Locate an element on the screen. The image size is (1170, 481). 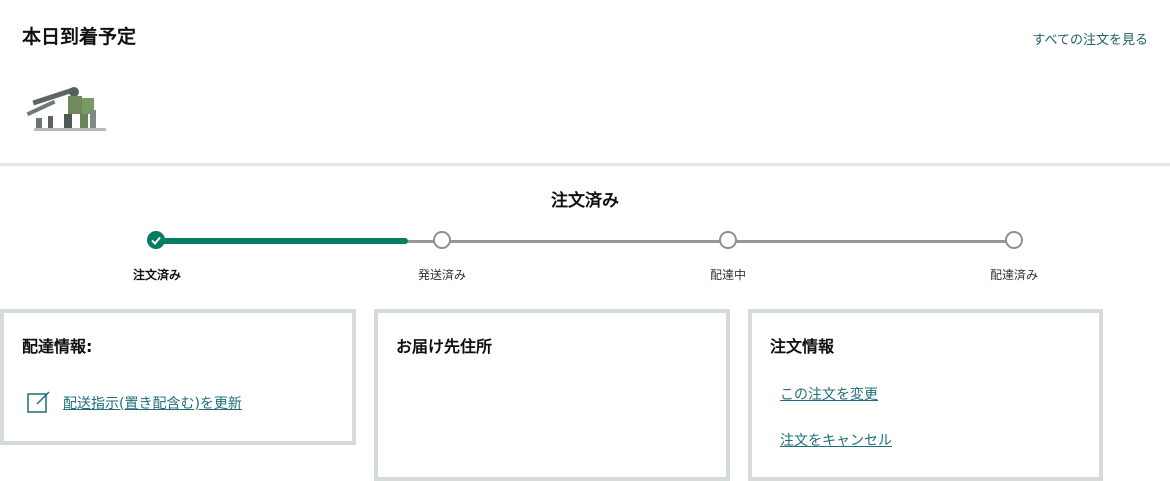
delivery-info-title: 配達情報: is located at coordinates (57, 346).